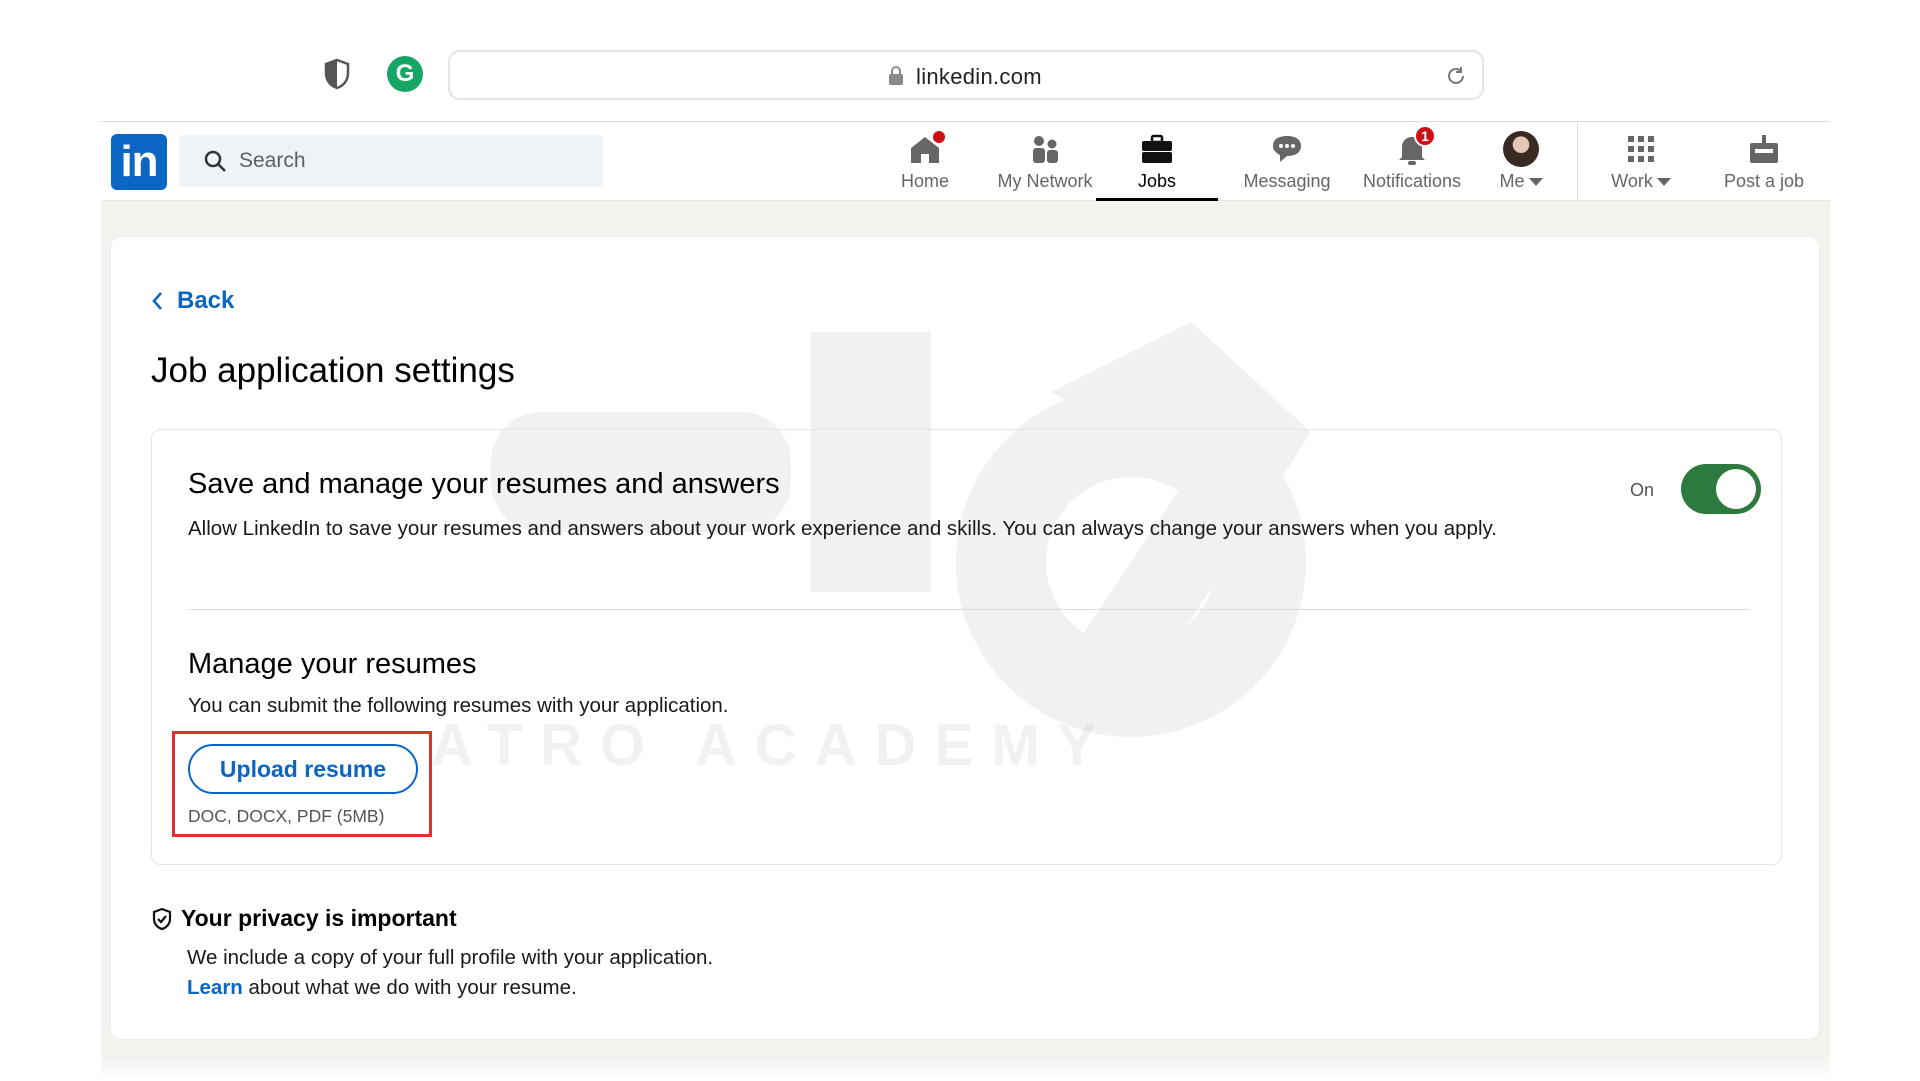 The image size is (1920, 1081). Describe the element at coordinates (286, 816) in the screenshot. I see `file-types-hint: DOC, DOCX, PDF (5MB)` at that location.